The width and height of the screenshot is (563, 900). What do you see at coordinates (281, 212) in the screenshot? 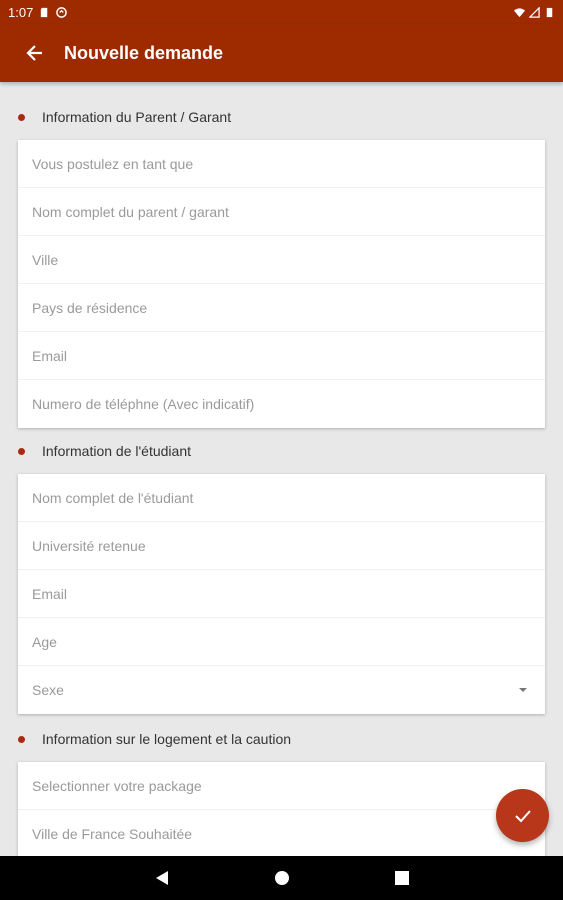
I see `parent-name-field: Nom complet du parent / garant` at bounding box center [281, 212].